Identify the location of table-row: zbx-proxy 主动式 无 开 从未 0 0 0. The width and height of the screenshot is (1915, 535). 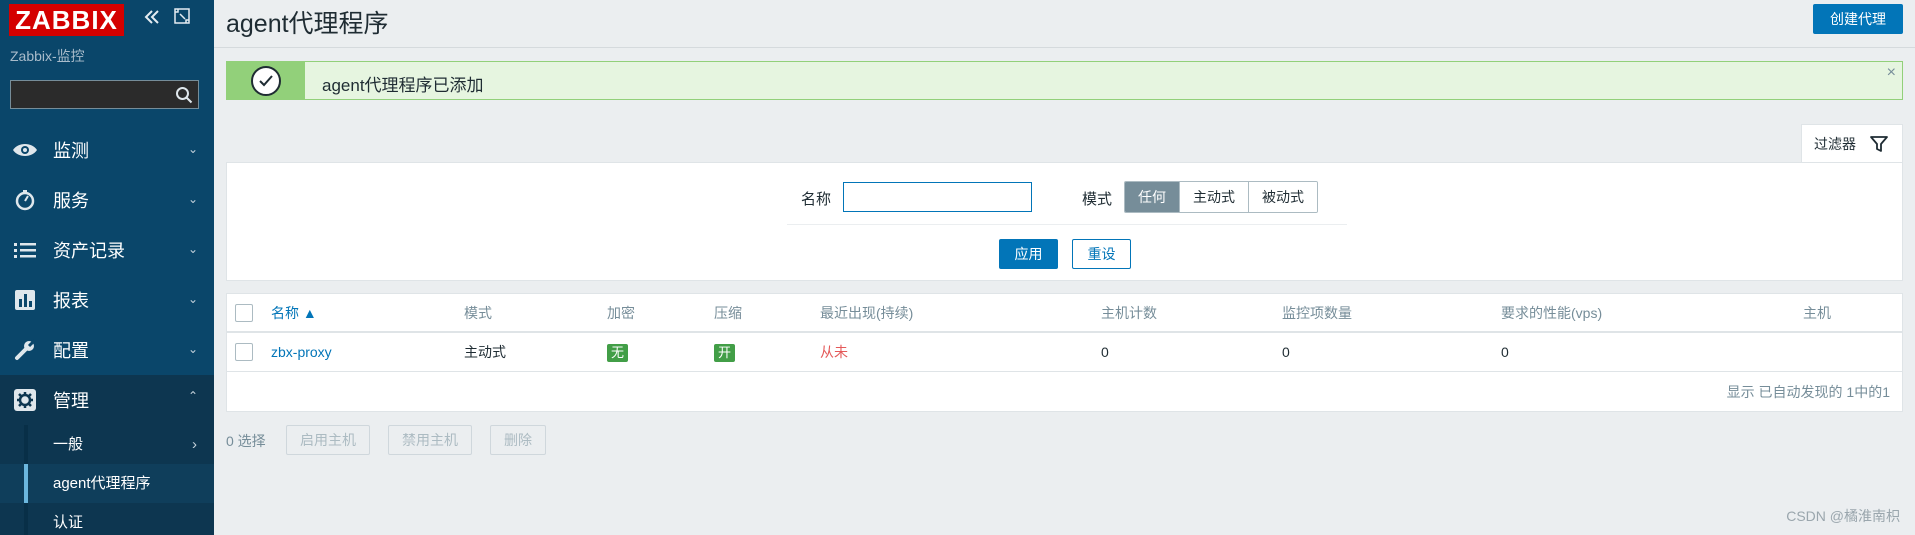
(1064, 352).